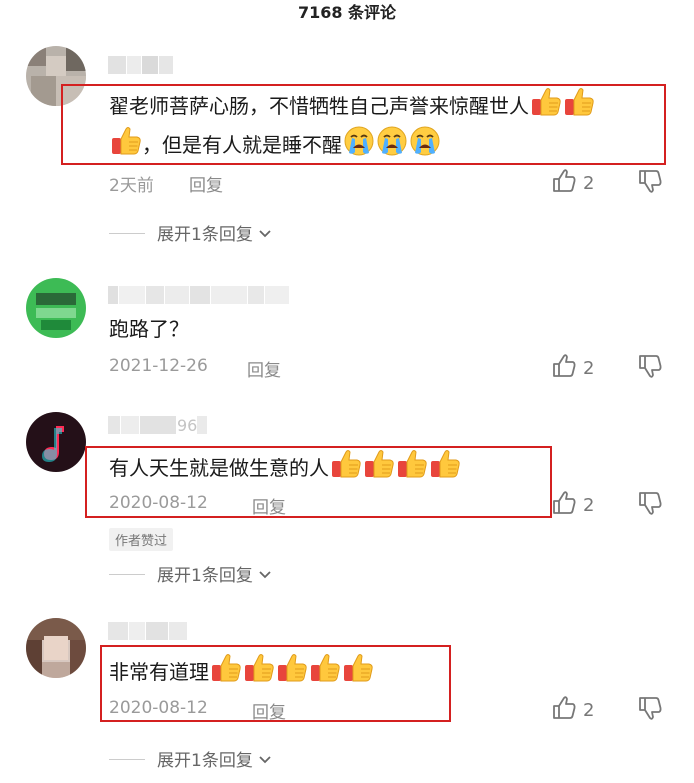 This screenshot has width=694, height=783. I want to click on author-liked-badge: 作者赞过, so click(141, 539).